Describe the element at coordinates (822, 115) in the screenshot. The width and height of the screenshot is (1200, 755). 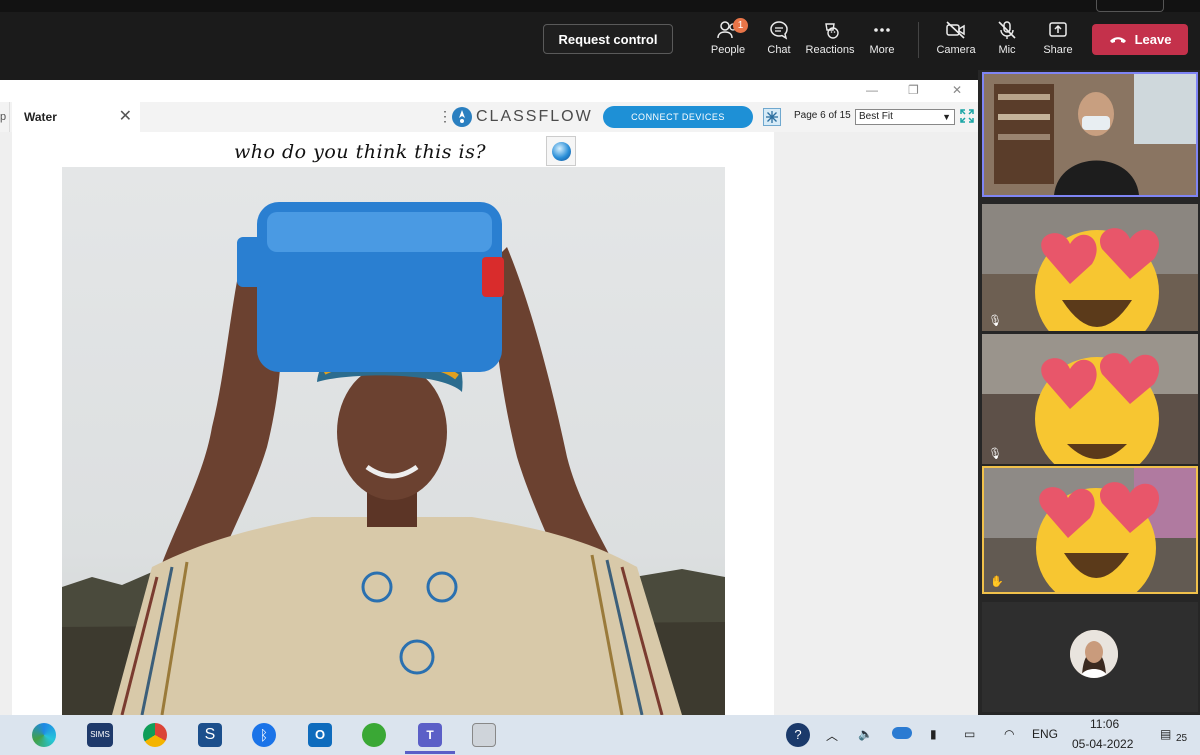
I see `page-indicator: Page 6 of 15` at that location.